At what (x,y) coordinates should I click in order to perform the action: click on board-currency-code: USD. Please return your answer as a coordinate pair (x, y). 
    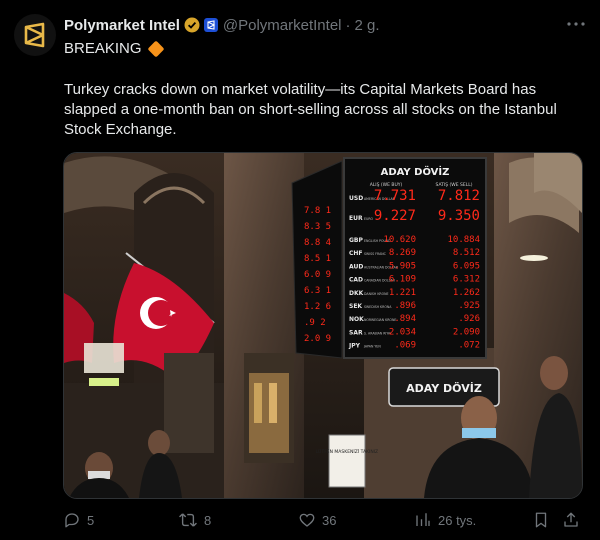
    Looking at the image, I should click on (356, 198).